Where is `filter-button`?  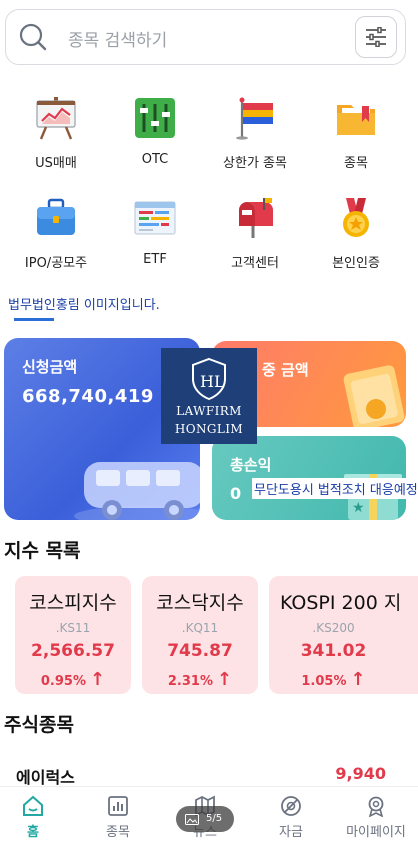 filter-button is located at coordinates (376, 37).